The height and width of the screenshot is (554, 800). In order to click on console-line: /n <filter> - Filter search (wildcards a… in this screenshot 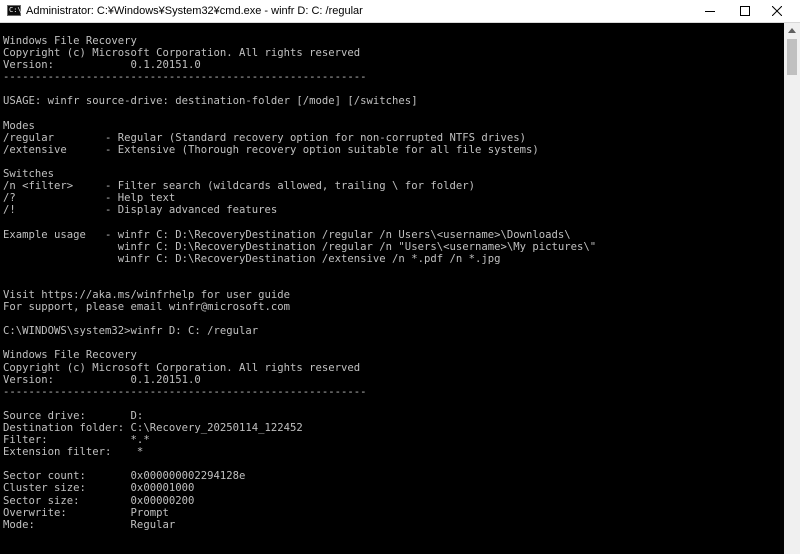, I will do `click(239, 186)`.